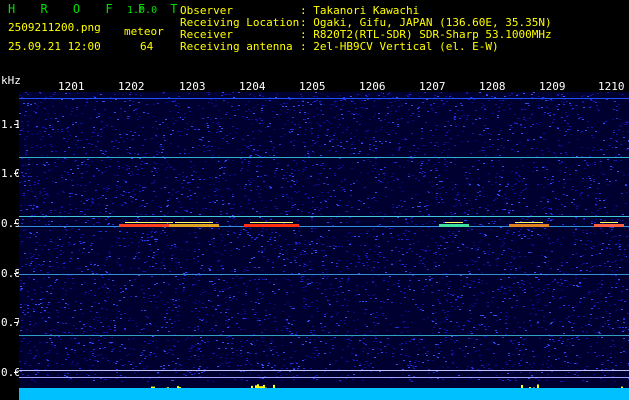 Image resolution: width=629 pixels, height=400 pixels. I want to click on file-name: 2509211200.png, so click(54, 27).